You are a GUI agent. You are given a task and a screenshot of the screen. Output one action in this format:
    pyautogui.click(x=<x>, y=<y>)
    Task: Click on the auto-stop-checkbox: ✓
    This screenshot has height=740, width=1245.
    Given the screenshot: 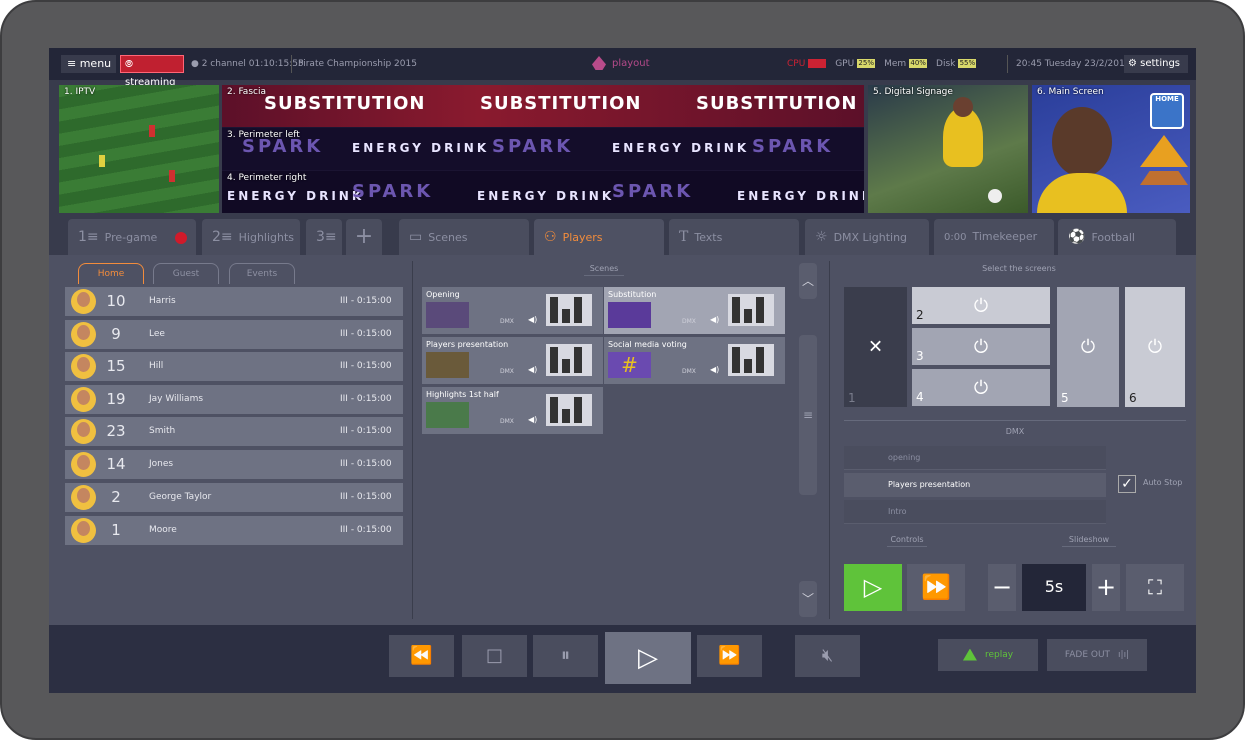 What is the action you would take?
    pyautogui.click(x=1127, y=484)
    